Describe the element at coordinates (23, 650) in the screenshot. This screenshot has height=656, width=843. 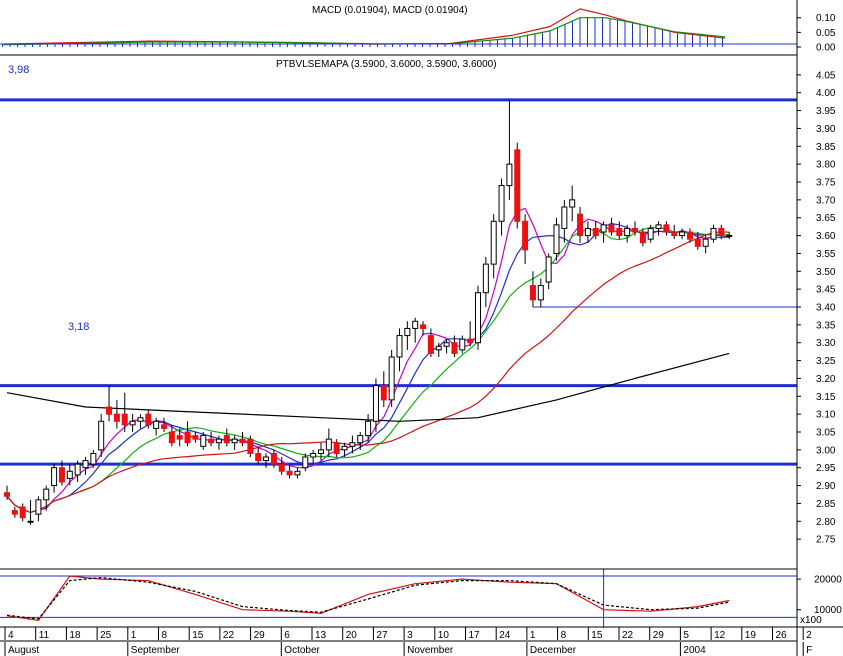
I see `x-month-label: August` at that location.